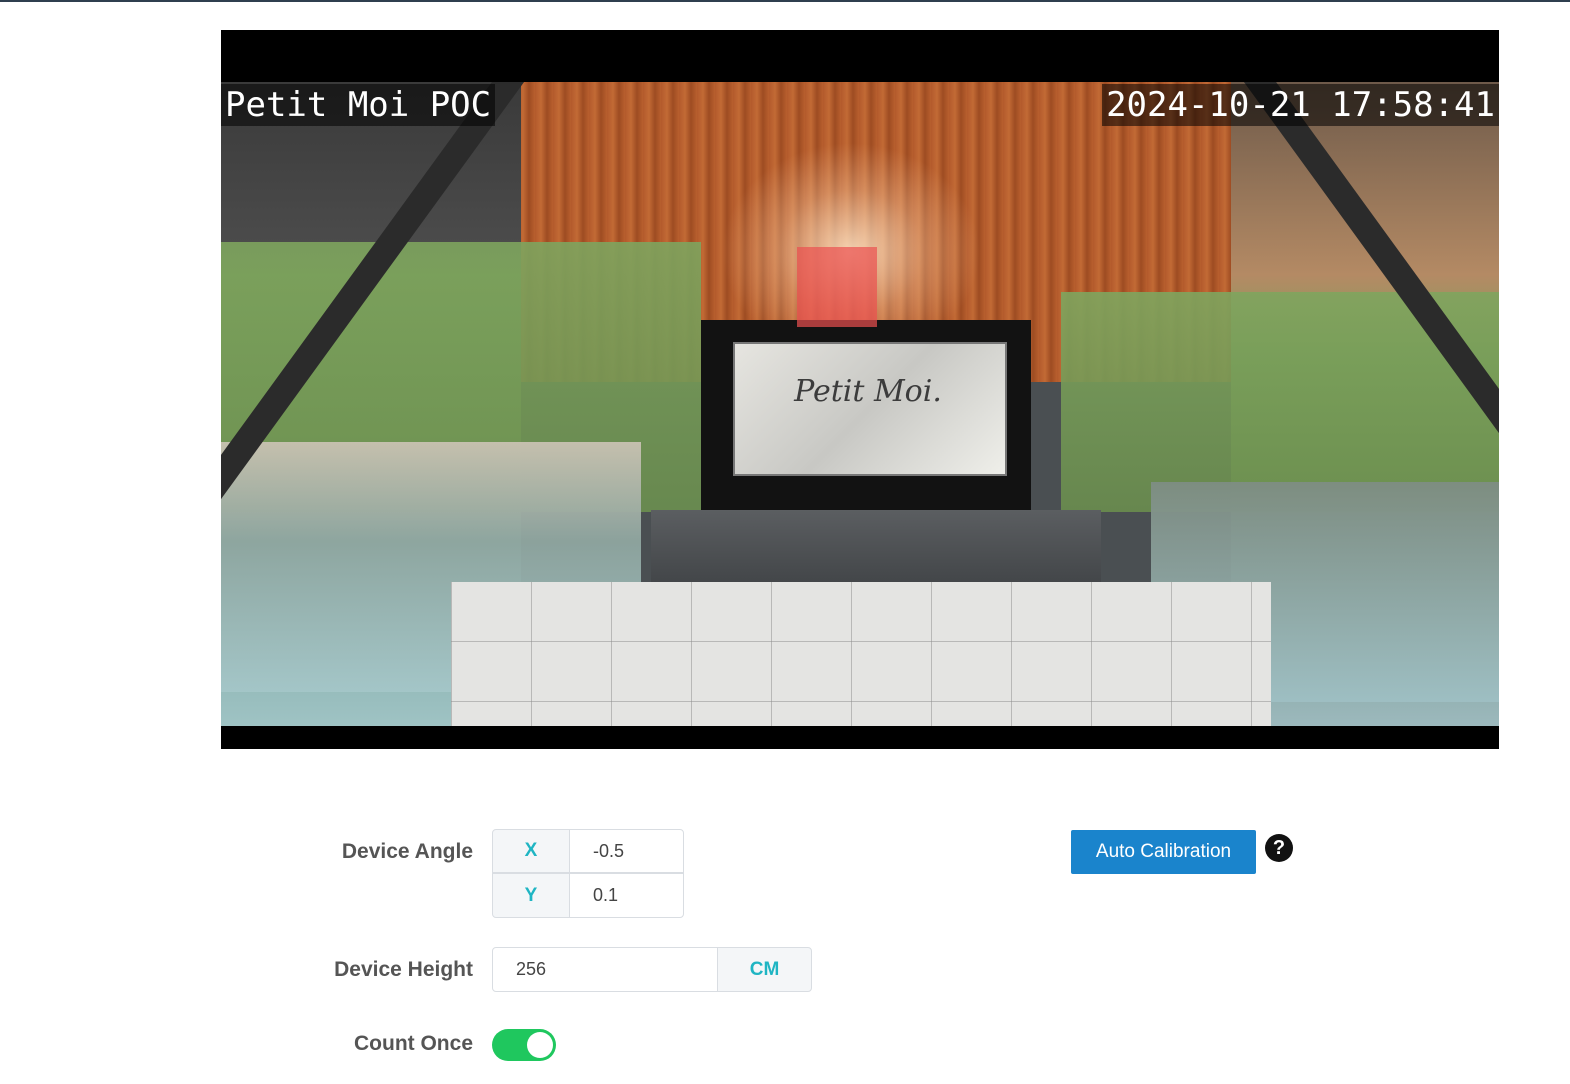 This screenshot has width=1570, height=1084. Describe the element at coordinates (626, 895) in the screenshot. I see `angle-y-input: 0.1` at that location.